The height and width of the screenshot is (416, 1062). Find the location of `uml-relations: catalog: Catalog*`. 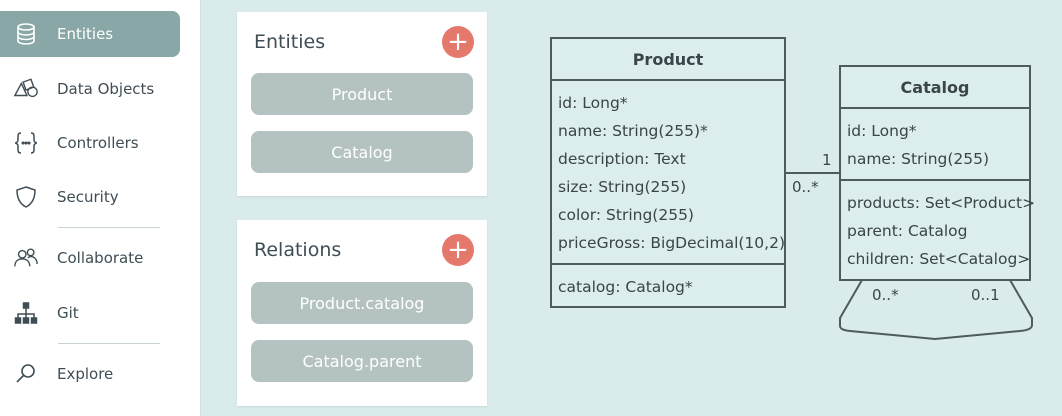

uml-relations: catalog: Catalog* is located at coordinates (668, 285).